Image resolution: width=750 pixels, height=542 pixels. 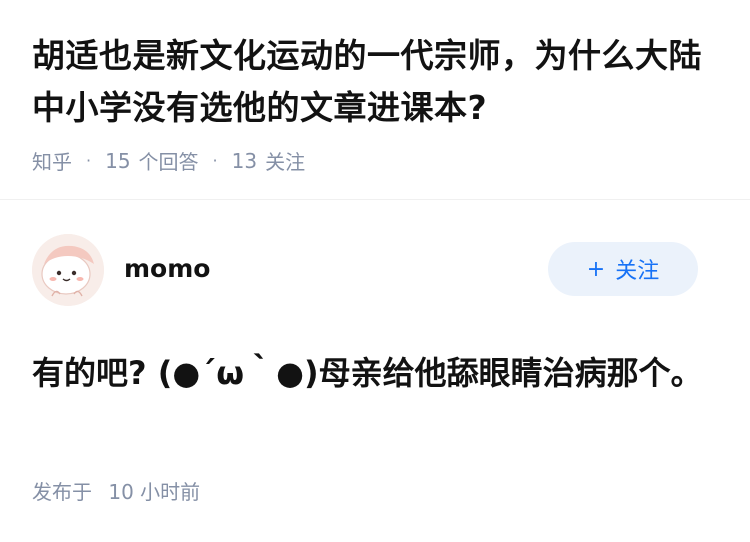 I want to click on follow-button-label: 关注, so click(x=637, y=271).